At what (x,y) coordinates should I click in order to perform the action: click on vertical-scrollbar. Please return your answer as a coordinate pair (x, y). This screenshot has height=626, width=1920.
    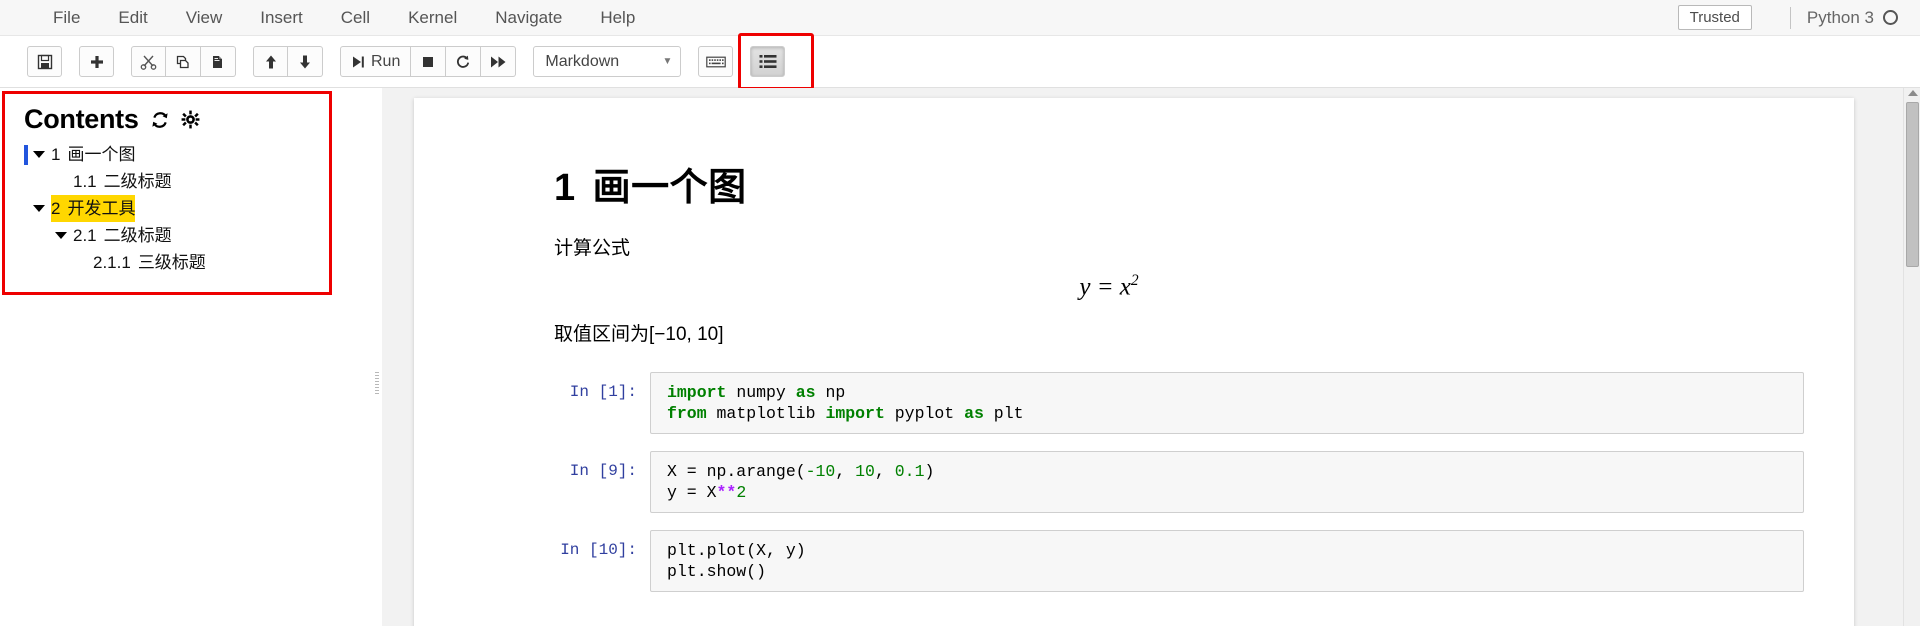
    Looking at the image, I should click on (1911, 357).